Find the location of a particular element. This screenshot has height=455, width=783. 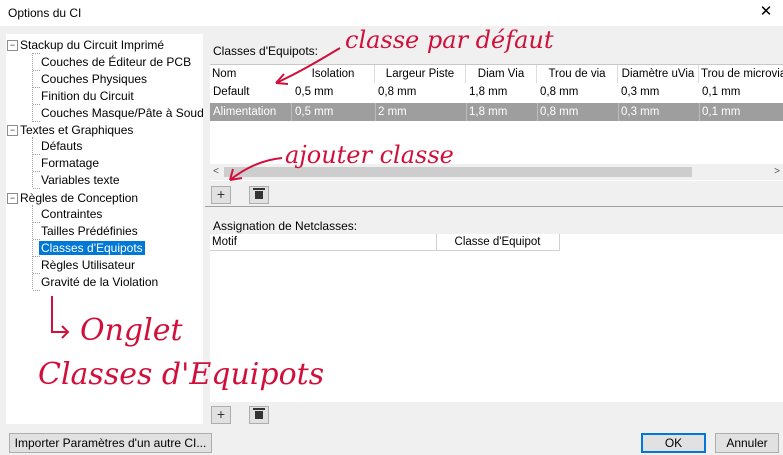

tree-item-net-classes: Classes d'Equipots is located at coordinates (92, 248).